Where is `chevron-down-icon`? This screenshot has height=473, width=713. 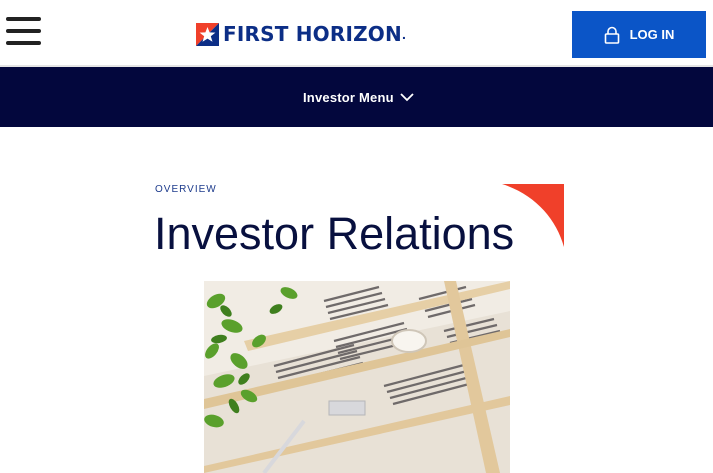
chevron-down-icon is located at coordinates (407, 96).